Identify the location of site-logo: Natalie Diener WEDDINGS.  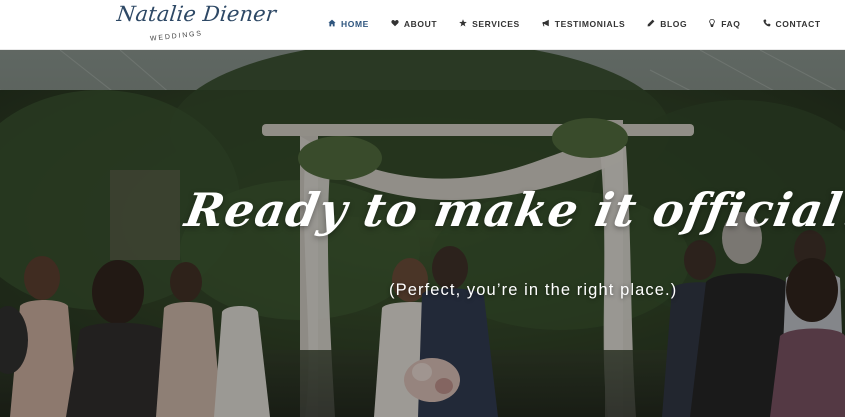
(197, 24).